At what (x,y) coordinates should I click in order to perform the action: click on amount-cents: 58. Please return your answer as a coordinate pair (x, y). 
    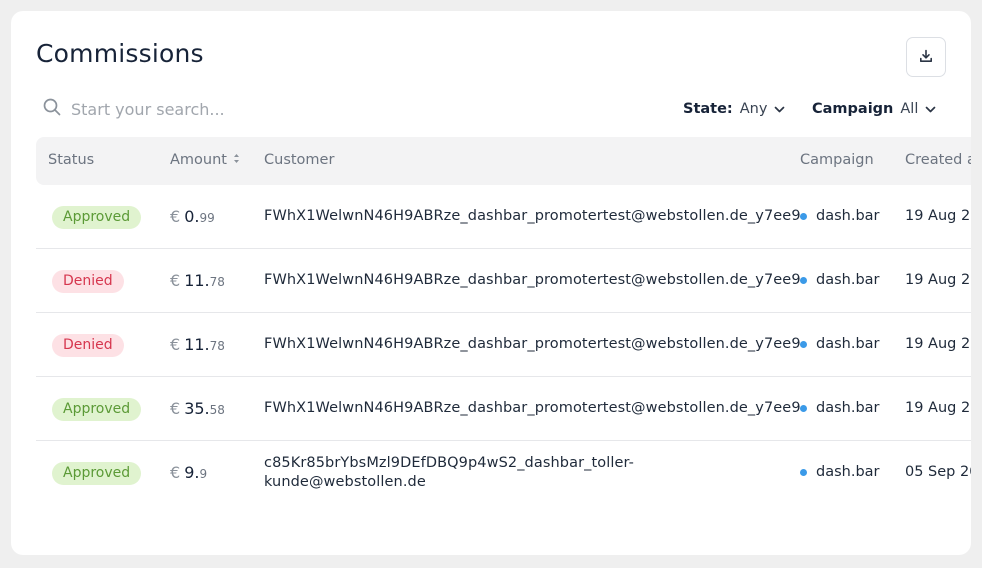
    Looking at the image, I should click on (217, 410).